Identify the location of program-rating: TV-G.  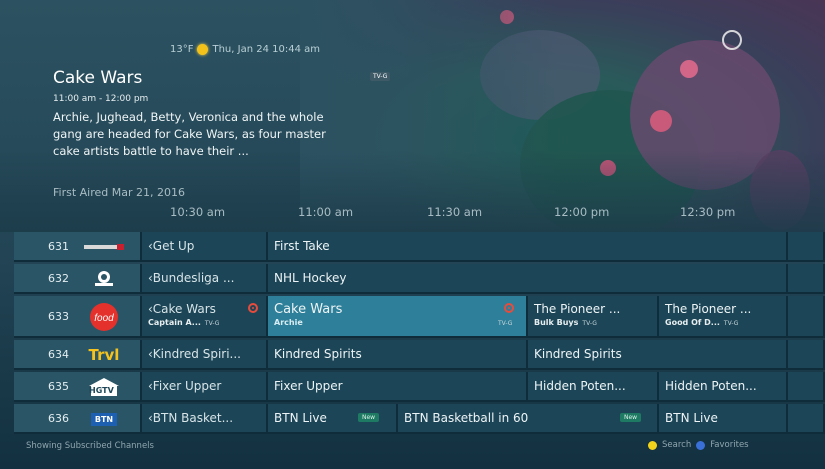
(380, 76).